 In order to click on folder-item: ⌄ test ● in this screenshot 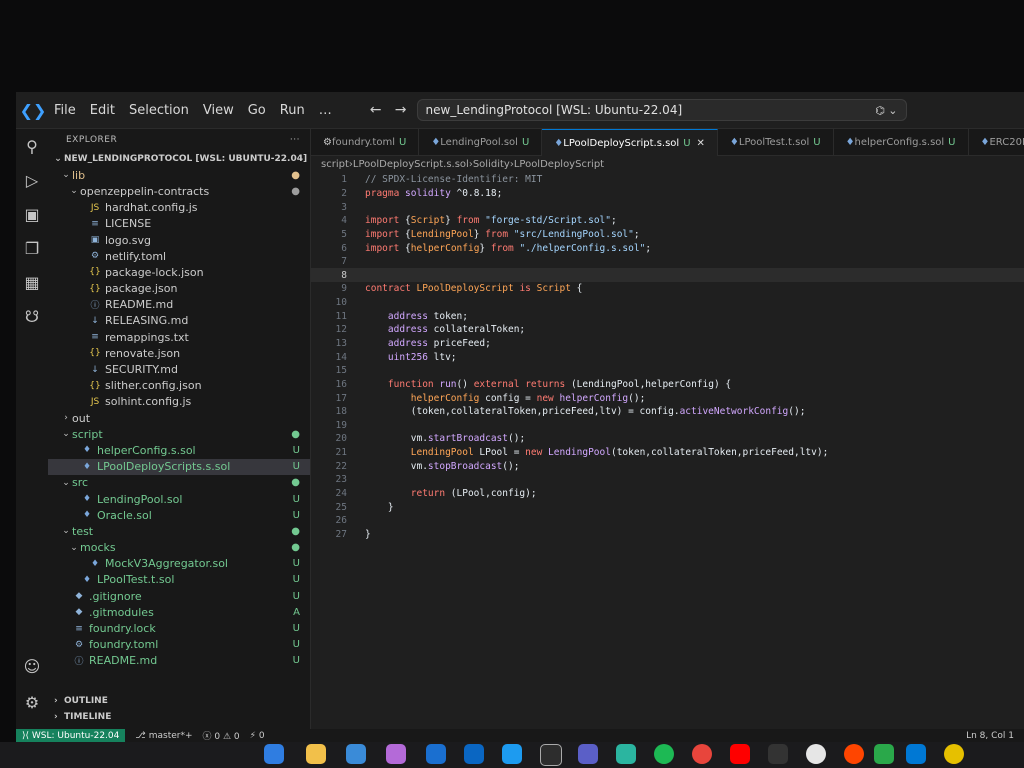, I will do `click(179, 531)`.